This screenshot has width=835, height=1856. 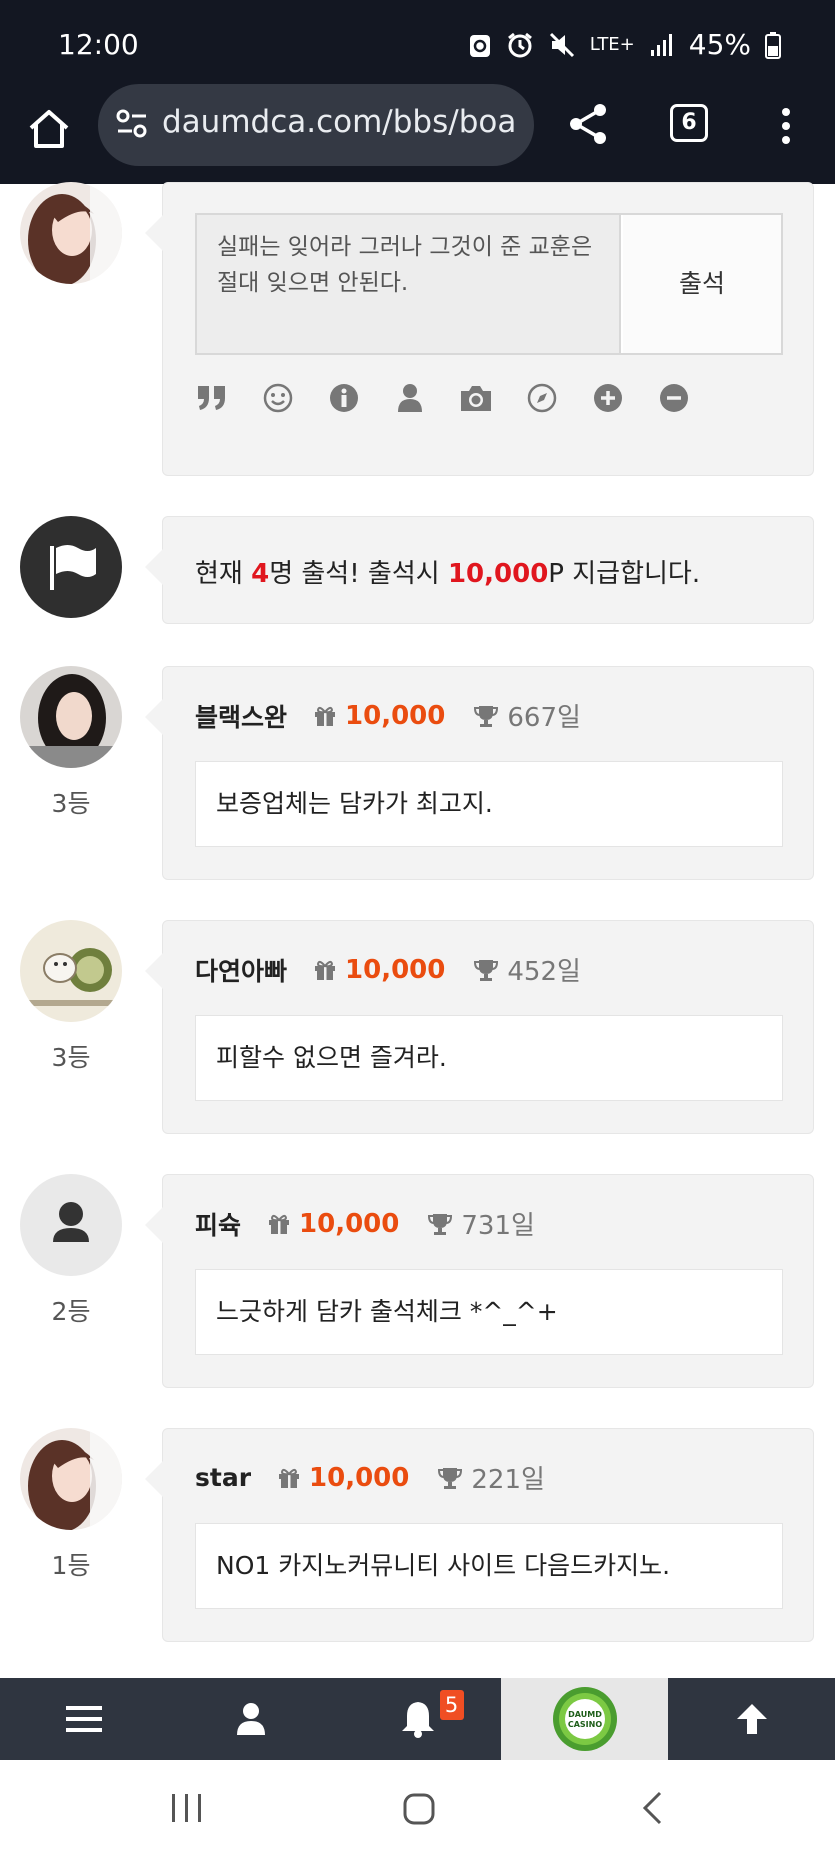 I want to click on entry-meta: 블랙스완 10,000 667일, so click(x=388, y=715).